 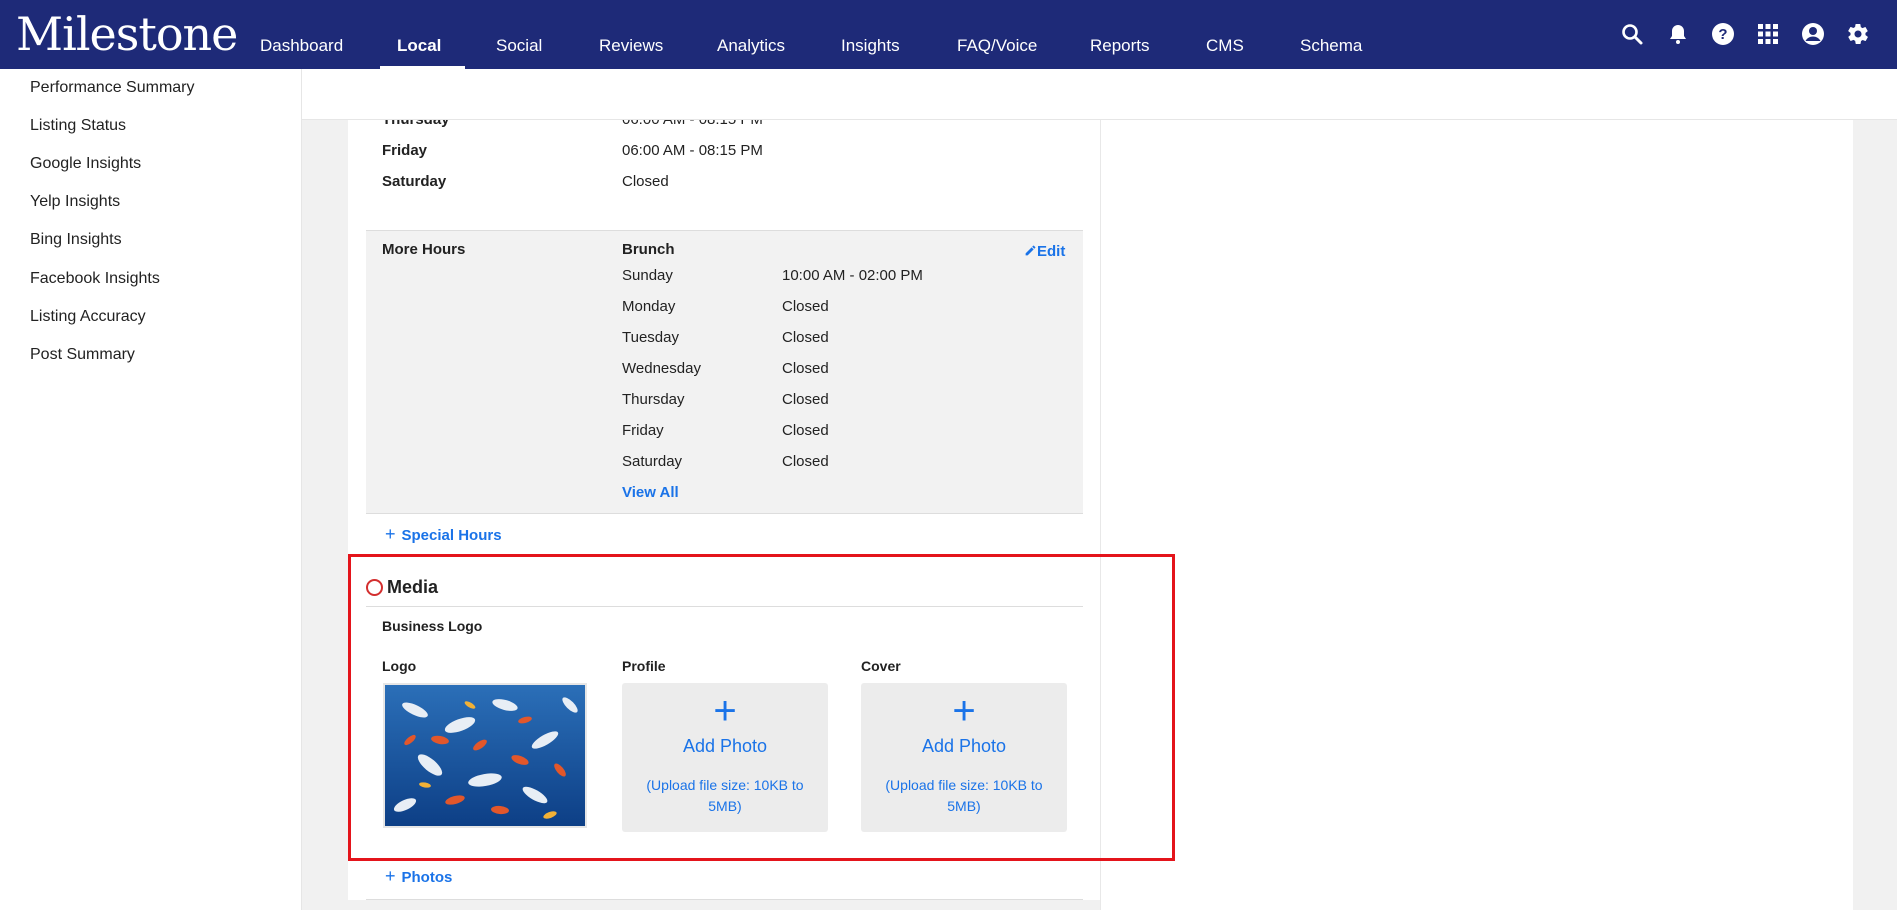 I want to click on nav-cms: CMS, so click(x=1225, y=46).